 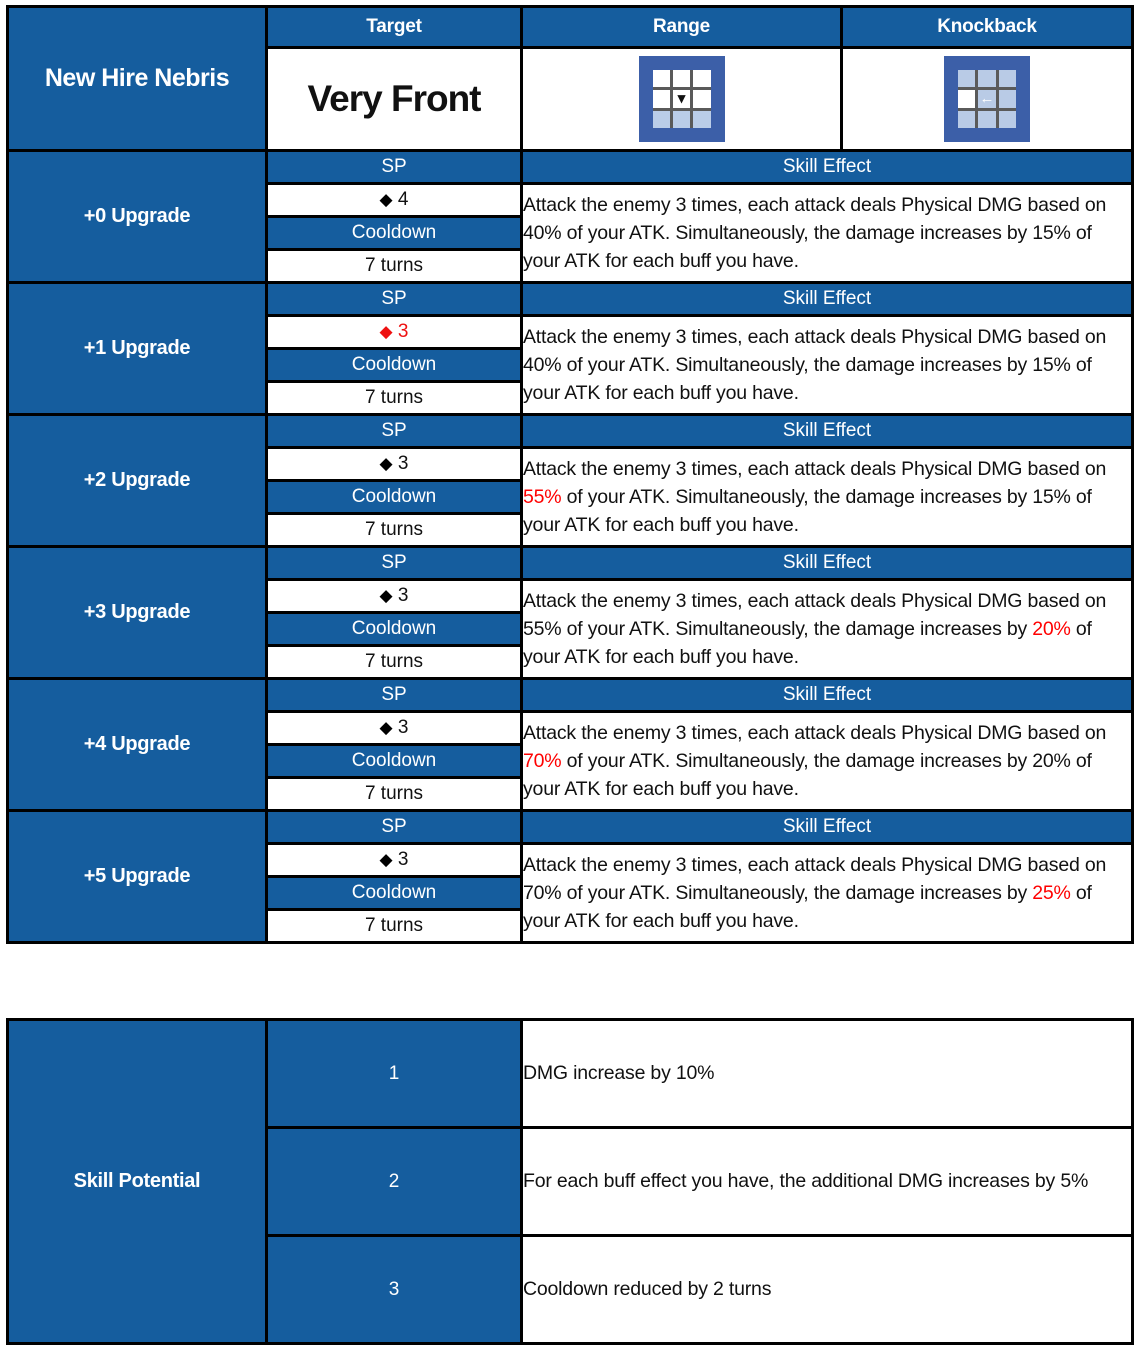 I want to click on upgrade-name-cell: +5 Upgrade, so click(x=137, y=876).